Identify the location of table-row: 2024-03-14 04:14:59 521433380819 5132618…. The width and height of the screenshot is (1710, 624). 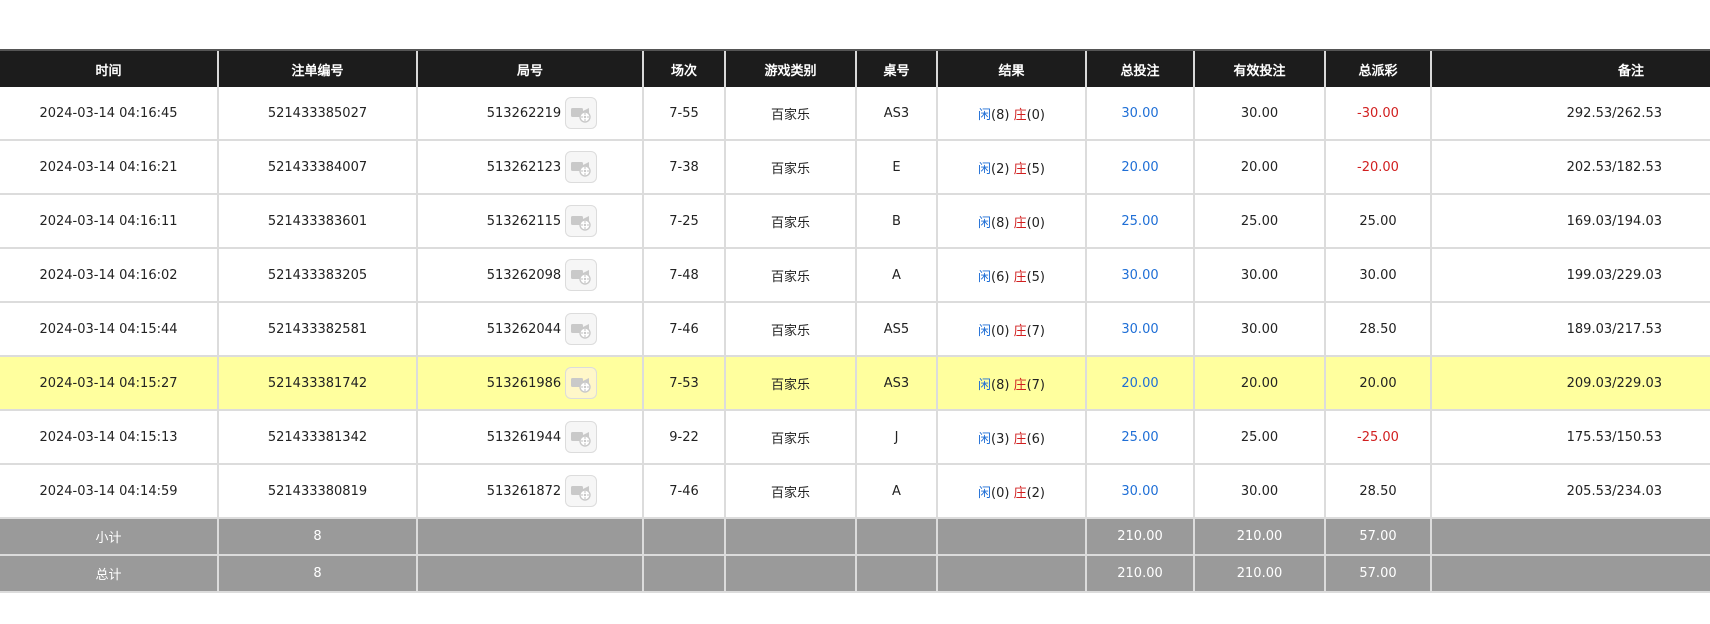
(855, 491).